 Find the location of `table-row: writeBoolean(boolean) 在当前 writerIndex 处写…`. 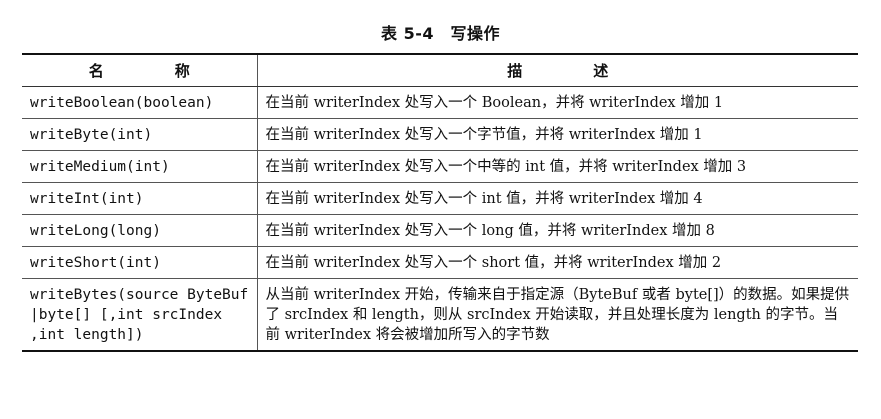

table-row: writeBoolean(boolean) 在当前 writerIndex 处写… is located at coordinates (440, 102).